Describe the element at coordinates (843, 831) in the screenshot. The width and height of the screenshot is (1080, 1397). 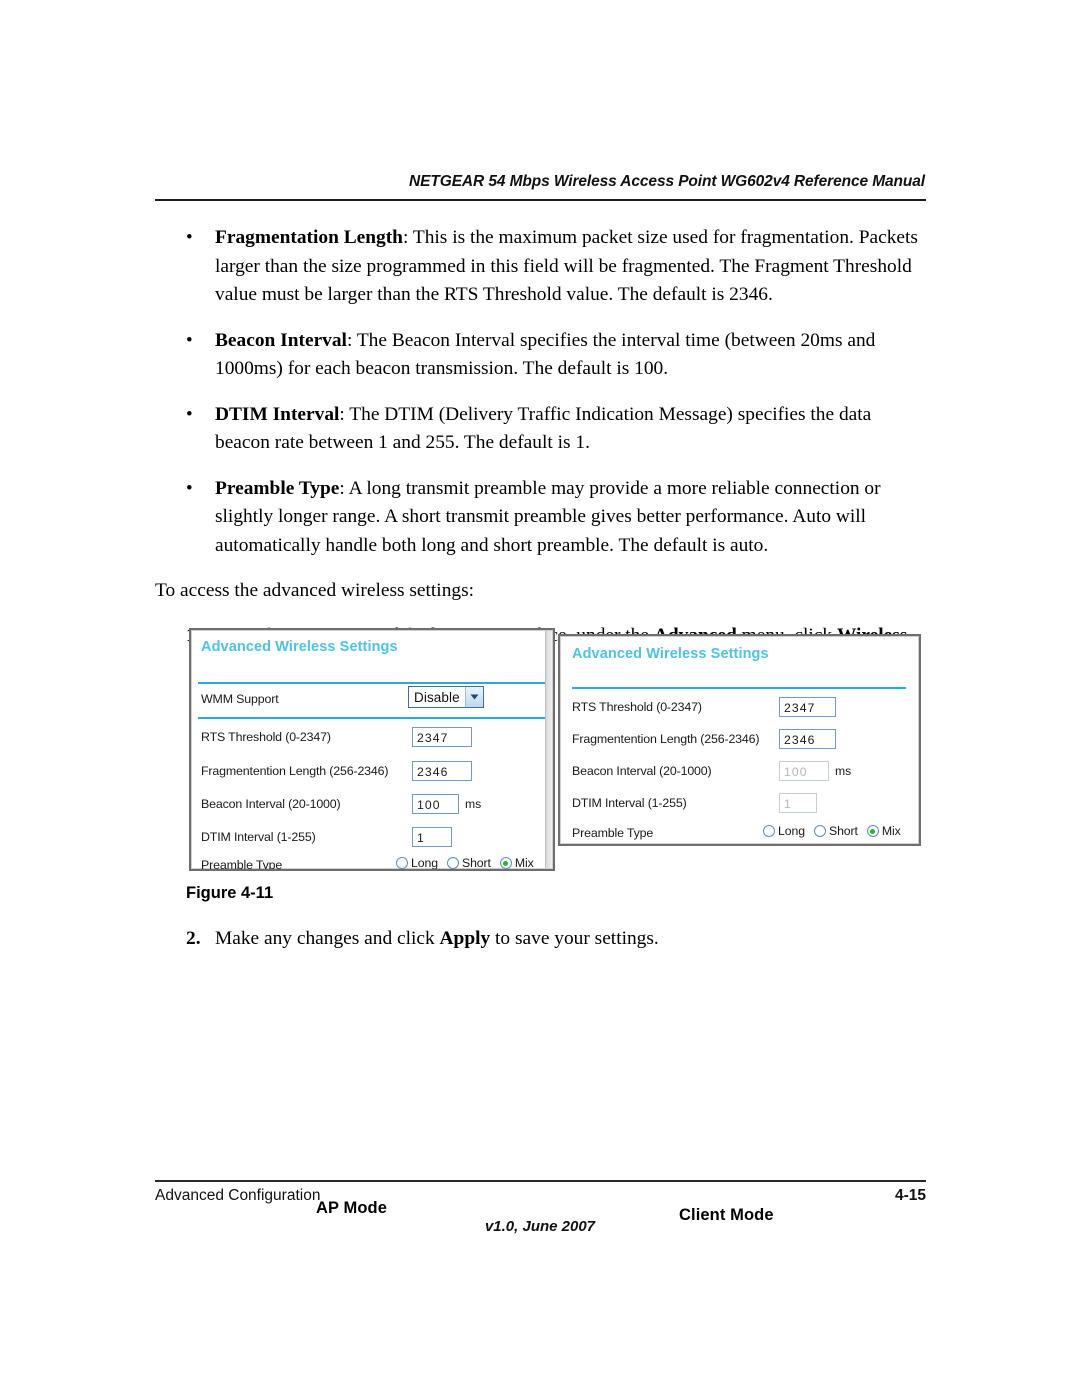
I see `client-preamble-short-label: Short` at that location.